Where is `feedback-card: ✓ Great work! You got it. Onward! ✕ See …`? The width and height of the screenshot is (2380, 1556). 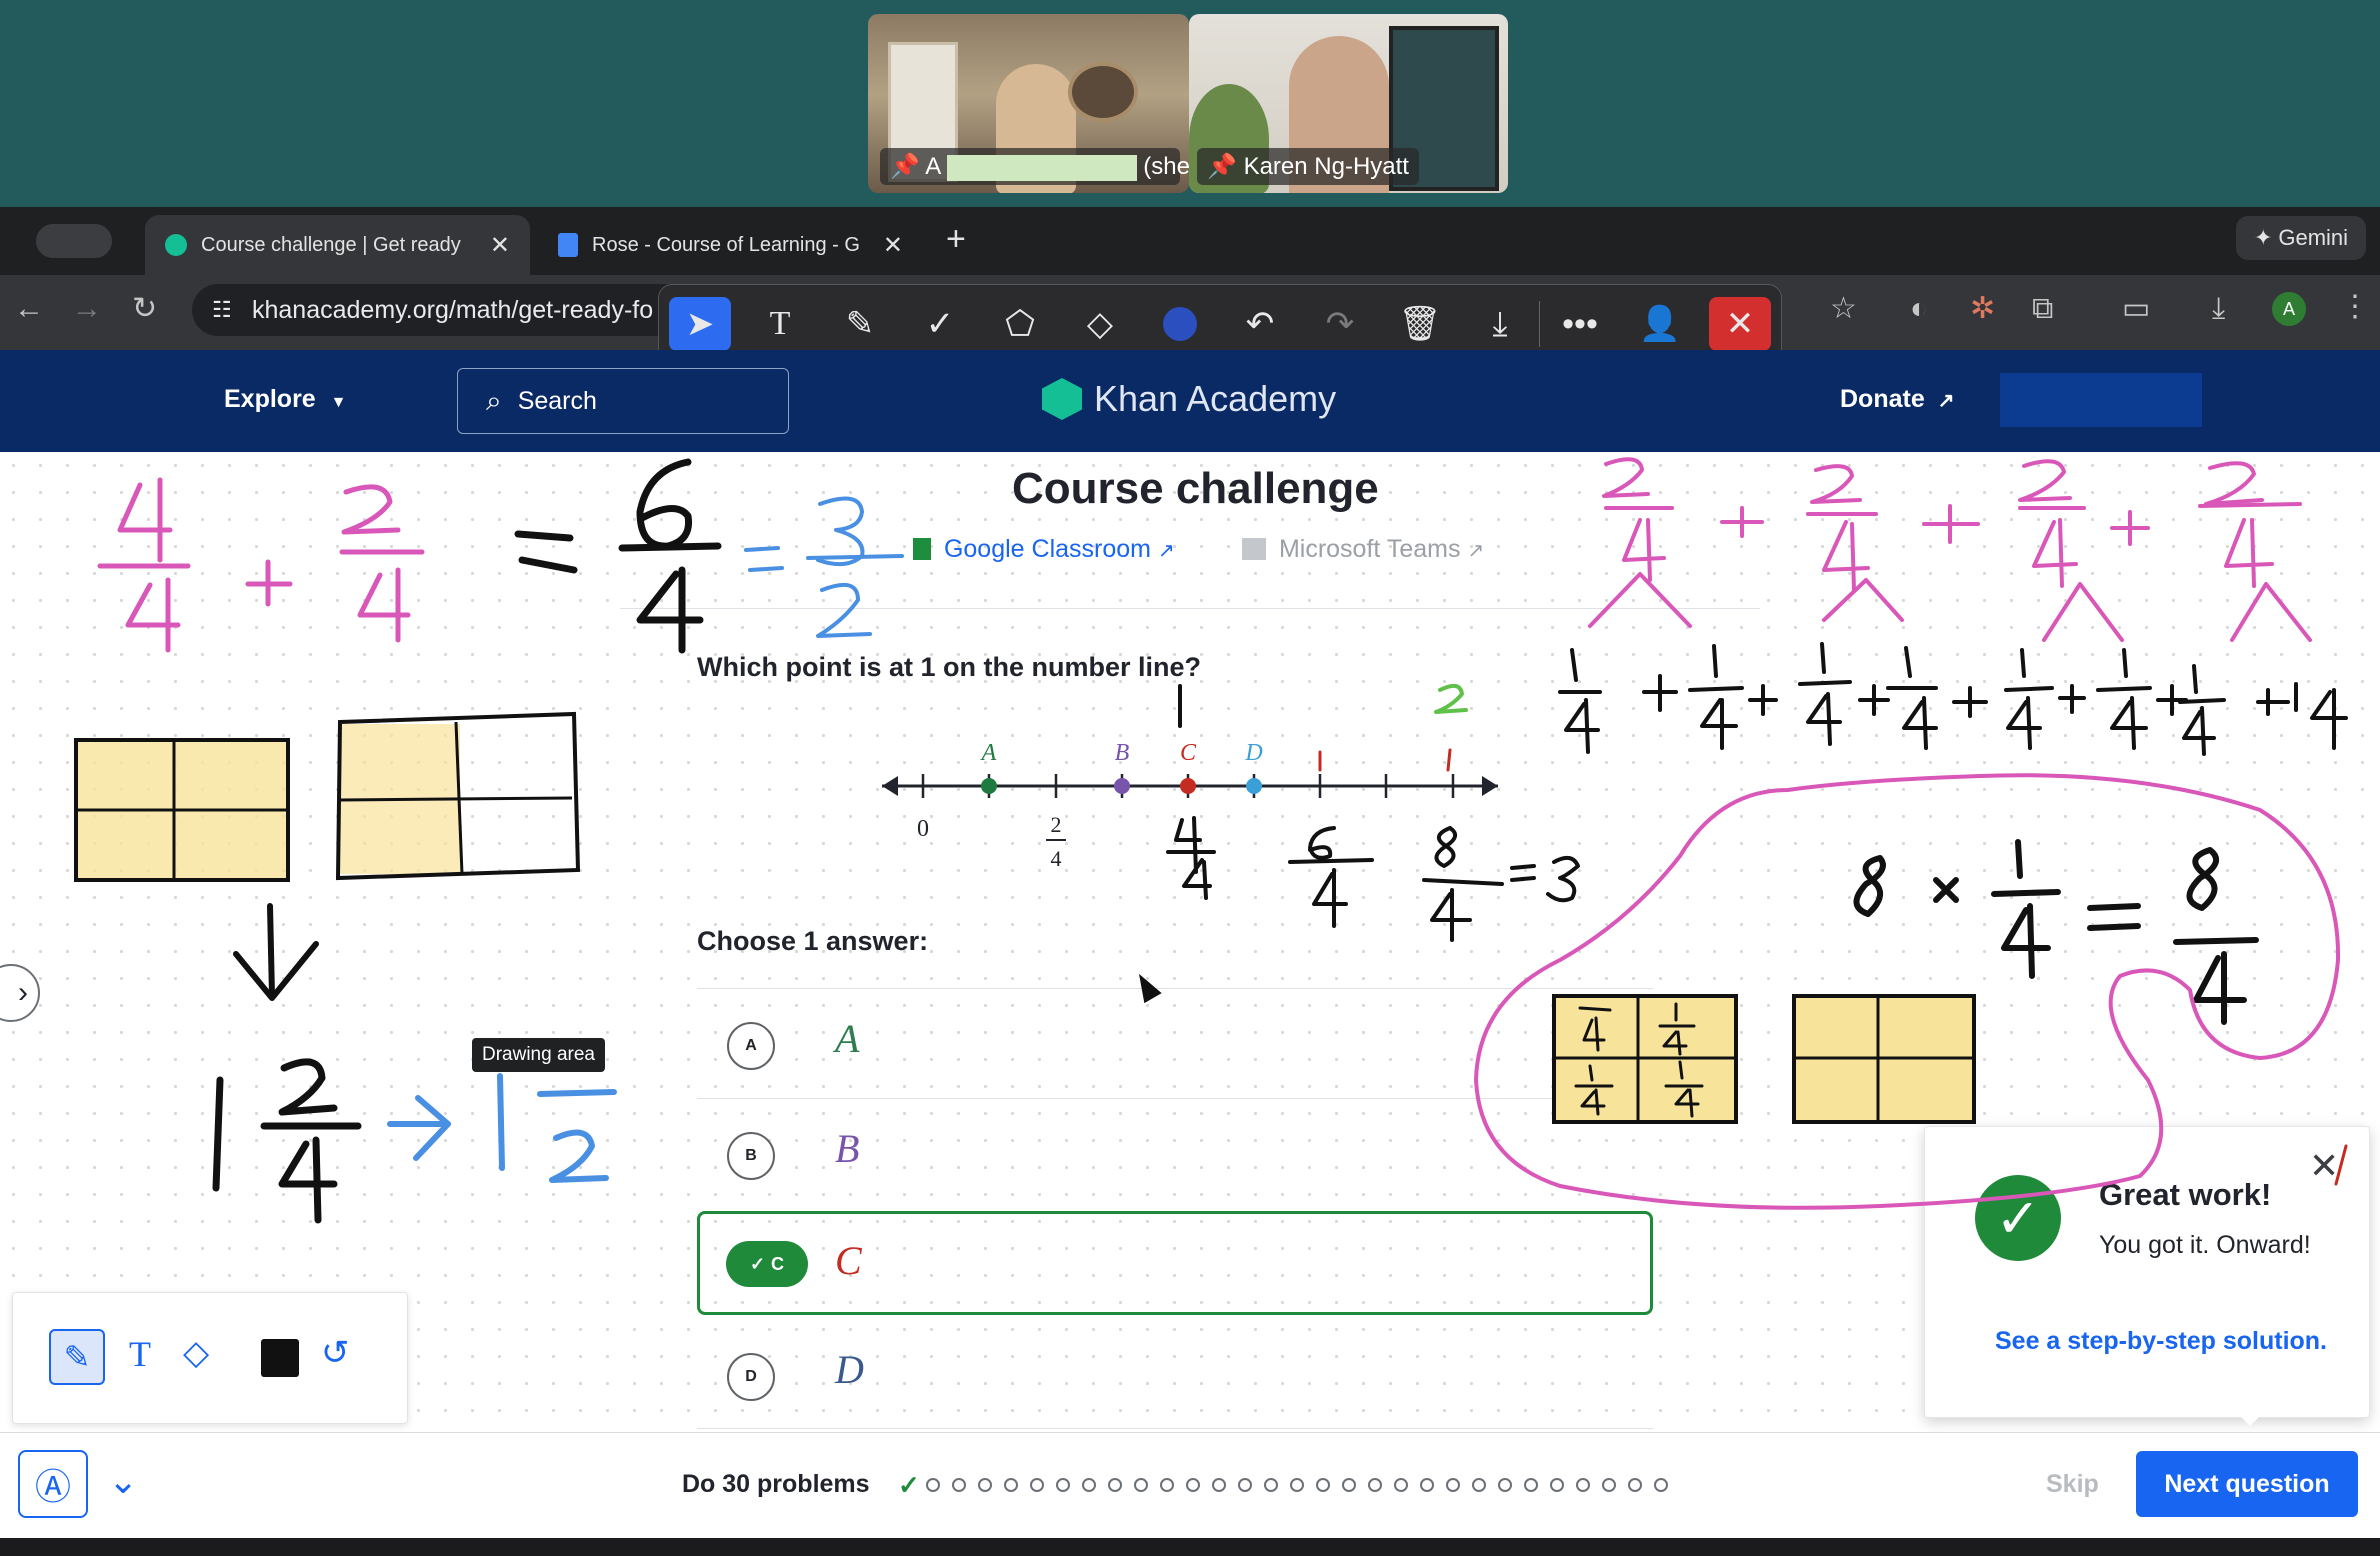 feedback-card: ✓ Great work! You got it. Onward! ✕ See … is located at coordinates (2147, 1272).